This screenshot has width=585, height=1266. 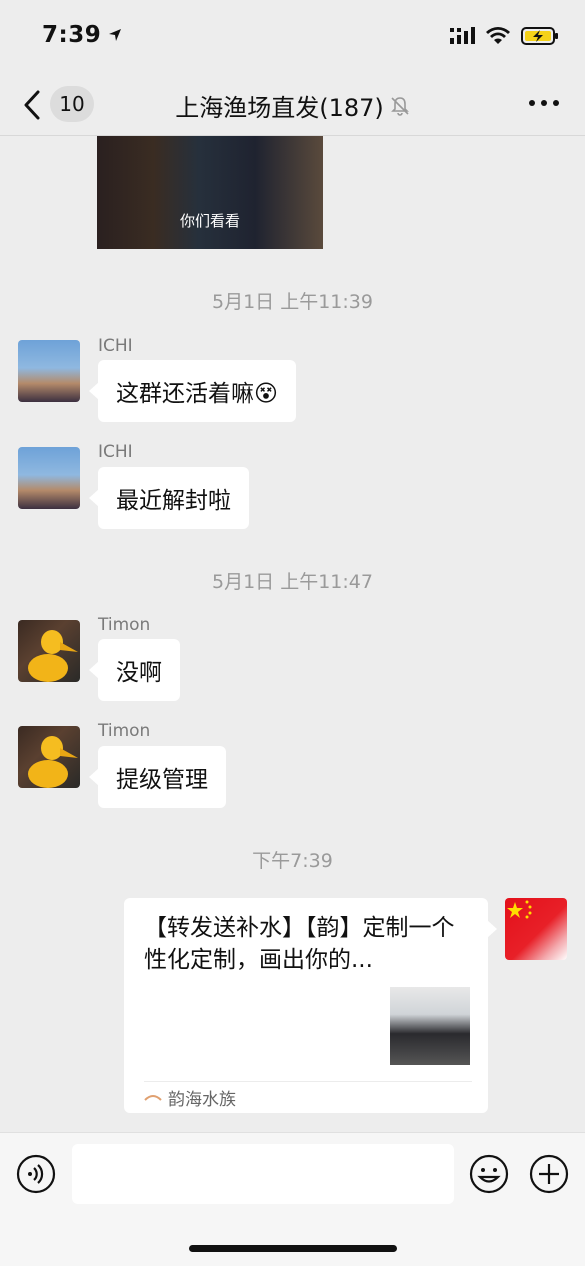 I want to click on status-time-label: 7:39, so click(x=72, y=35).